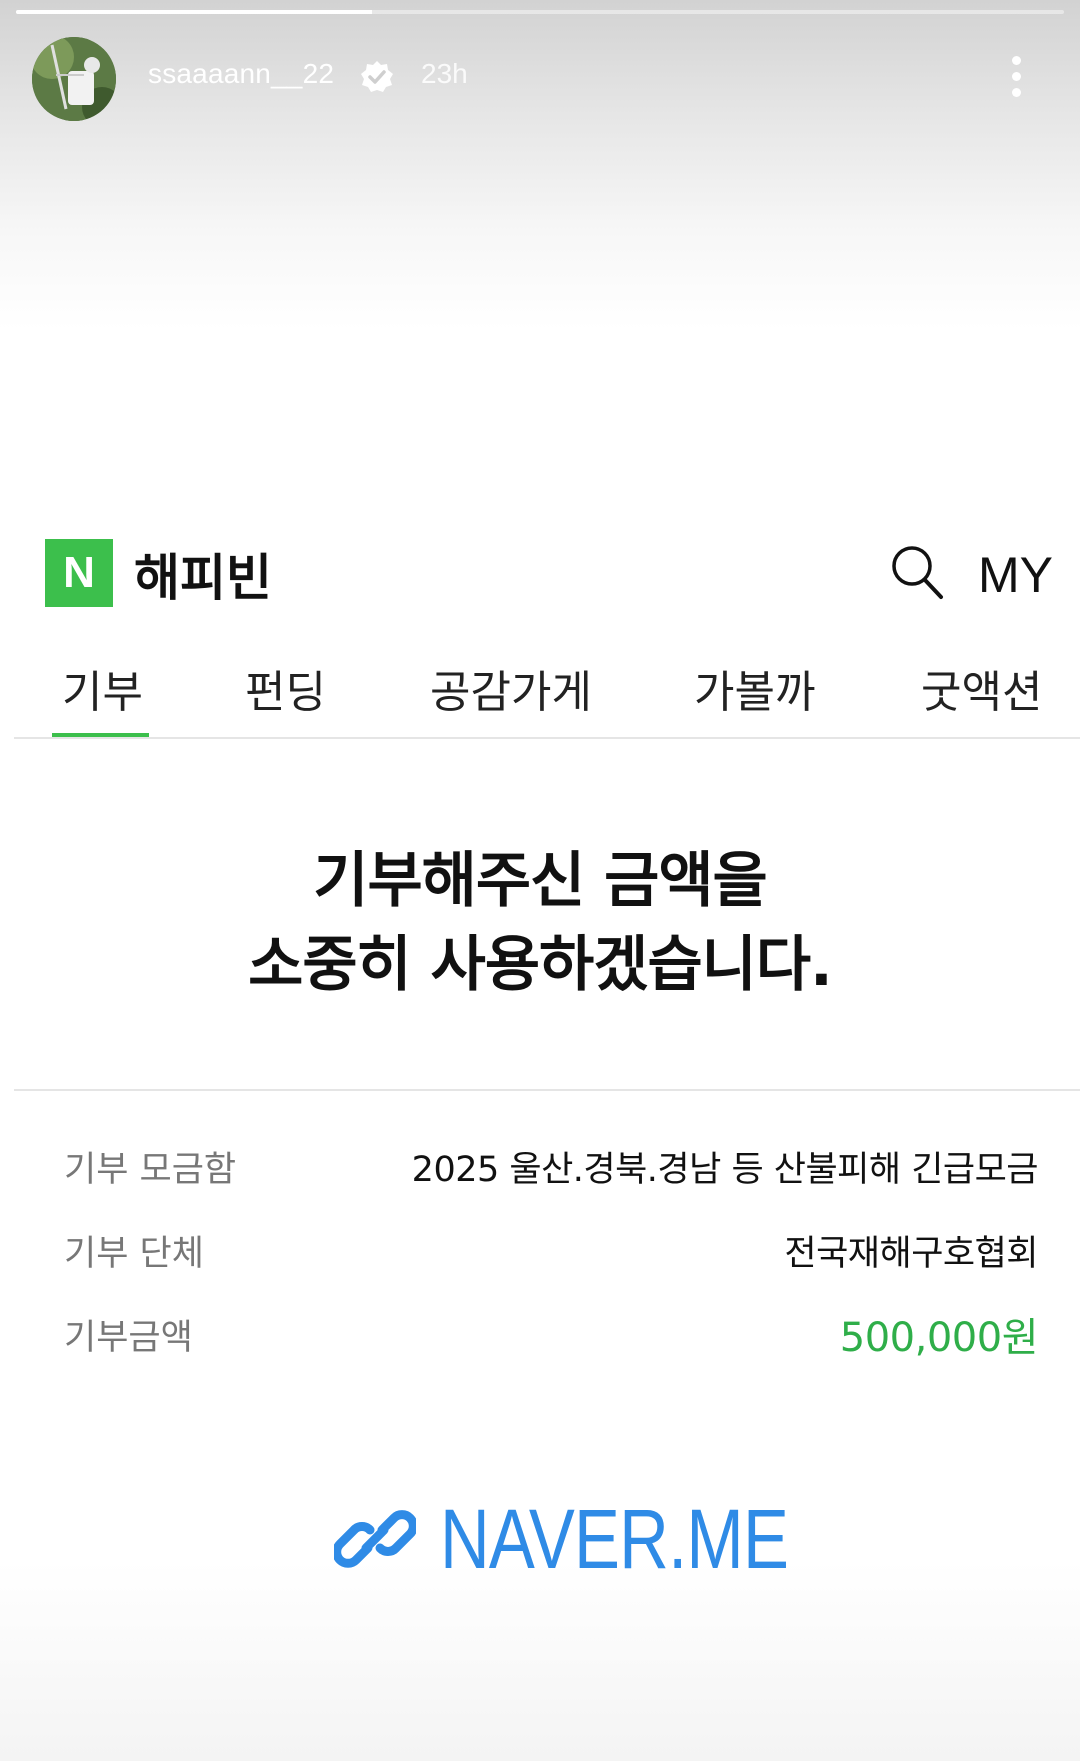  I want to click on story-progress-bar, so click(540, 12).